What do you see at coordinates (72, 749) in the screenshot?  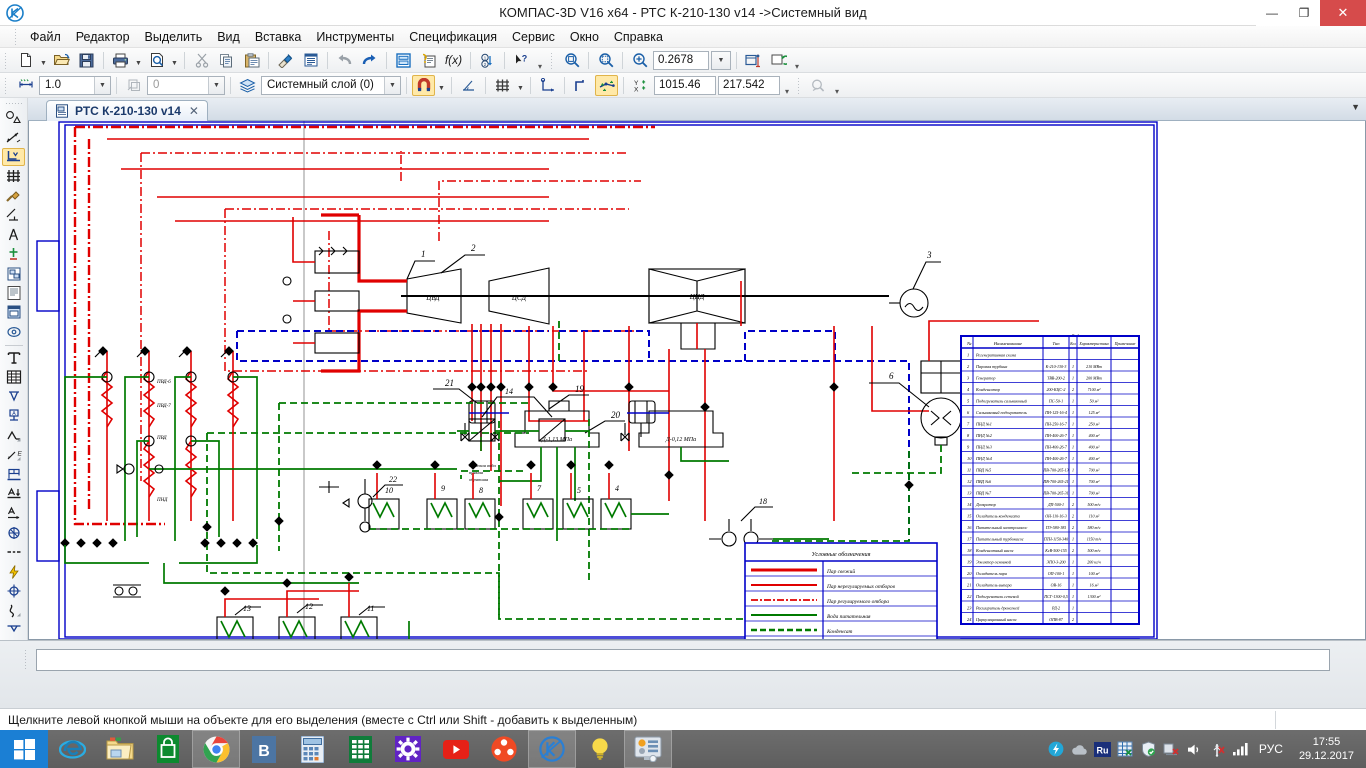 I see `taskbar-internet-explorer` at bounding box center [72, 749].